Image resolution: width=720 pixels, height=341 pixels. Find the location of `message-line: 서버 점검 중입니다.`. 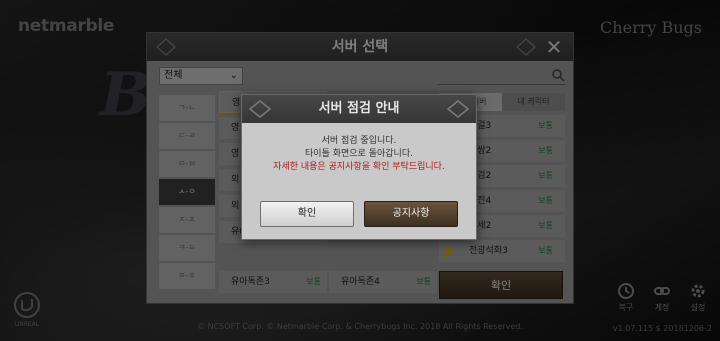

message-line: 서버 점검 중입니다. is located at coordinates (359, 141).